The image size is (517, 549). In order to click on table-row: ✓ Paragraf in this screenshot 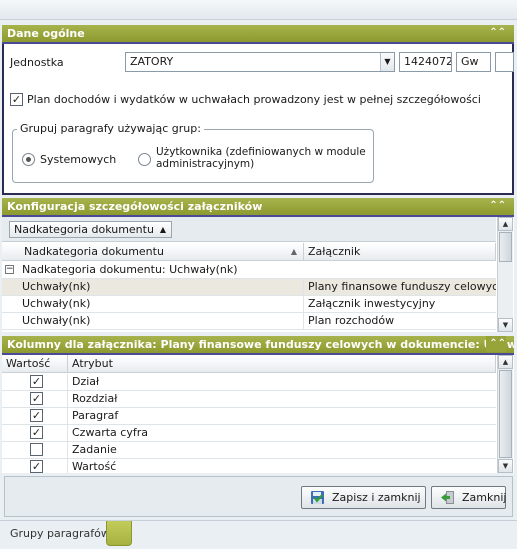, I will do `click(249, 416)`.